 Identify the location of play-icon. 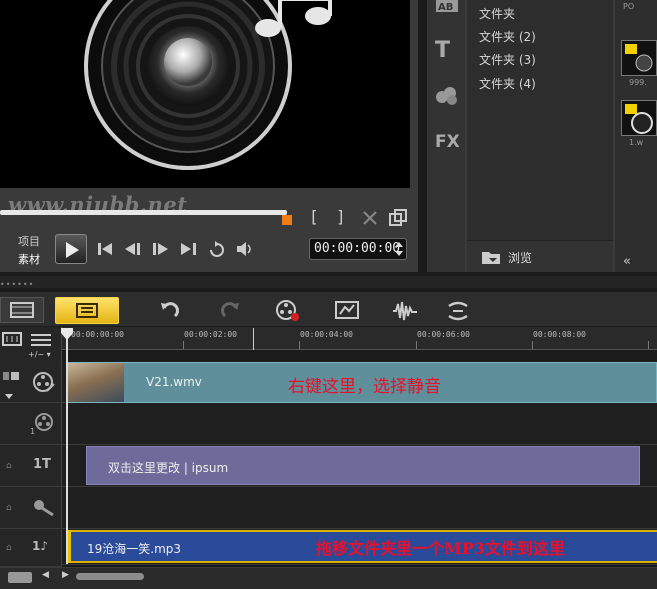
(72, 250).